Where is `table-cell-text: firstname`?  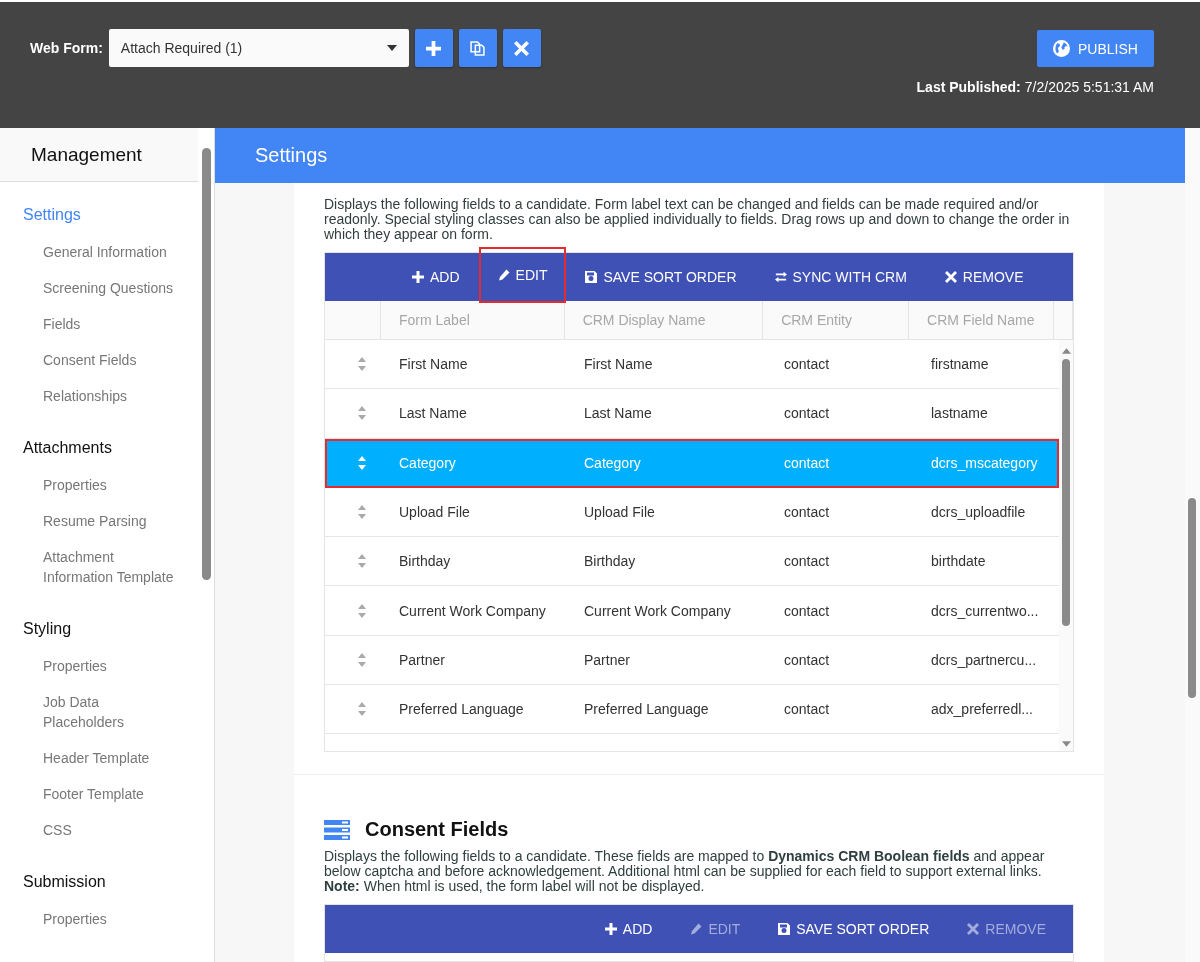 table-cell-text: firstname is located at coordinates (960, 365).